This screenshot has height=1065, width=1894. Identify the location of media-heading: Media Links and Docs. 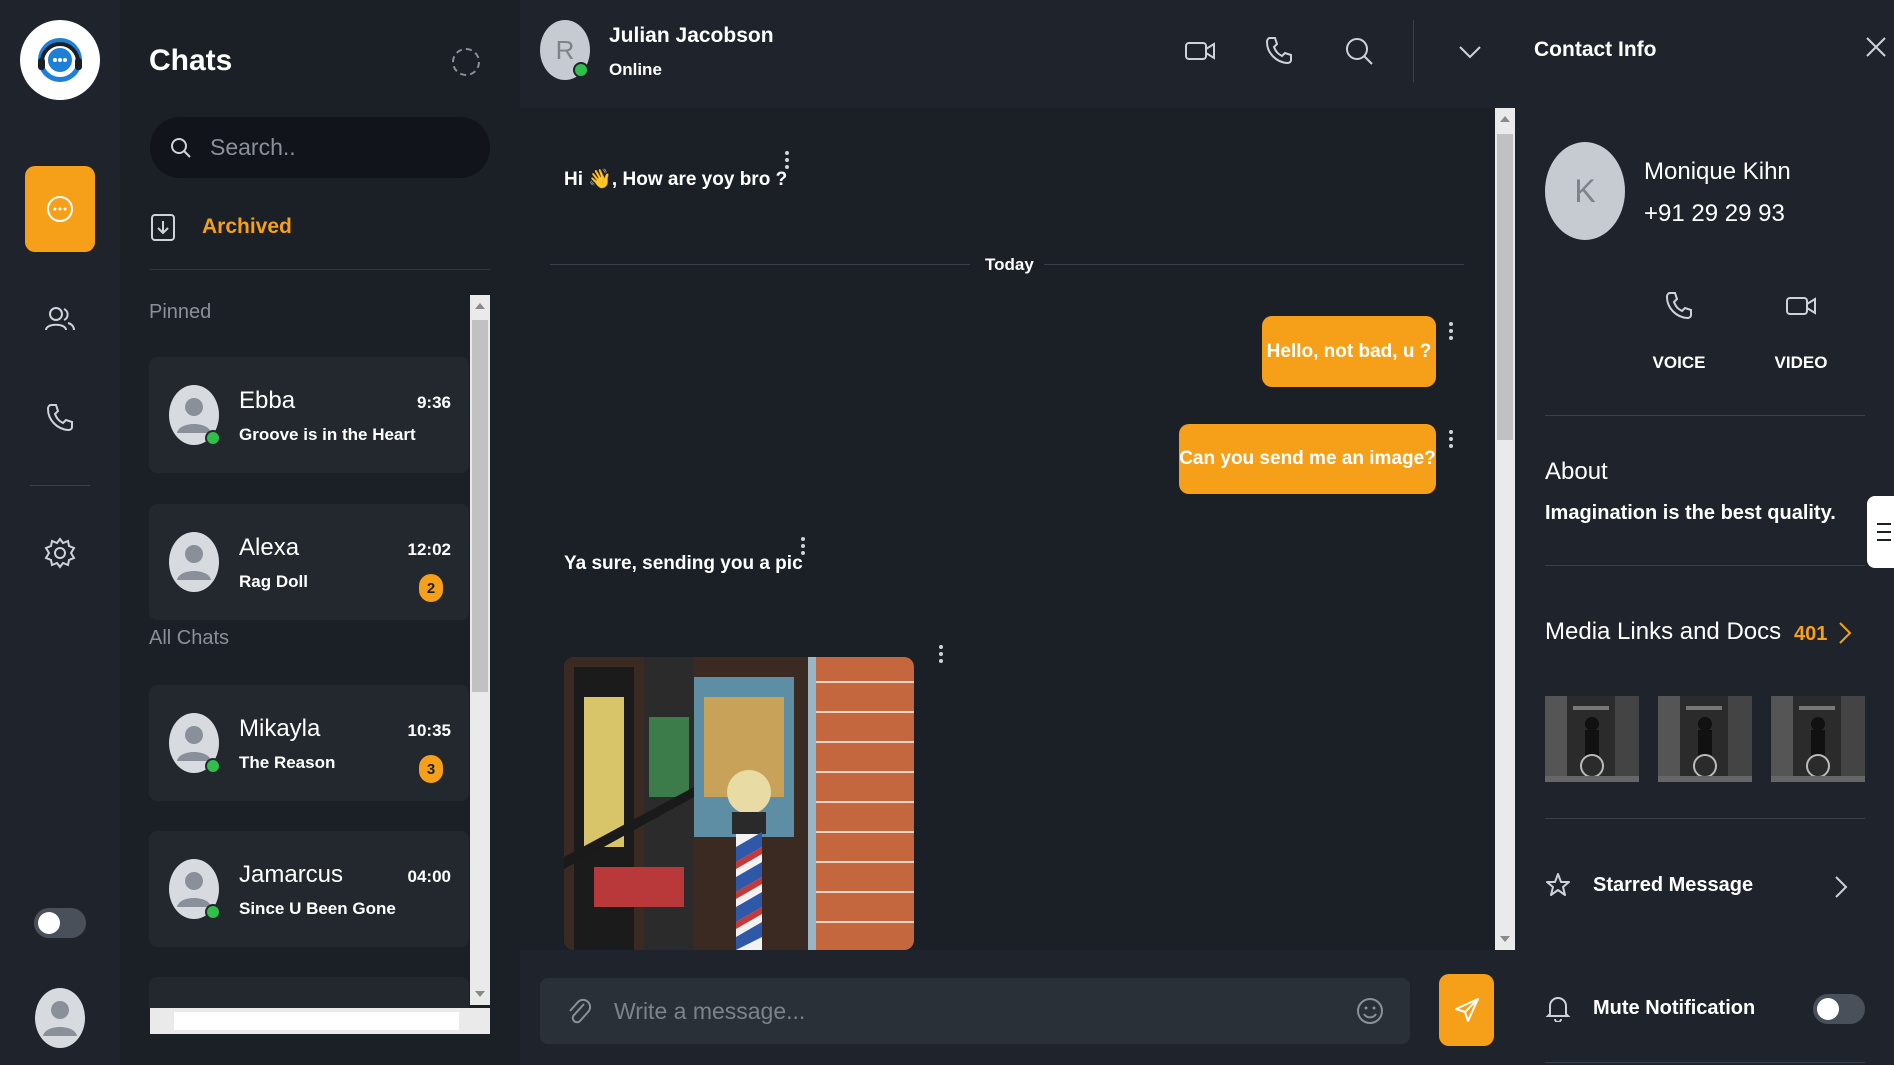
(1663, 632).